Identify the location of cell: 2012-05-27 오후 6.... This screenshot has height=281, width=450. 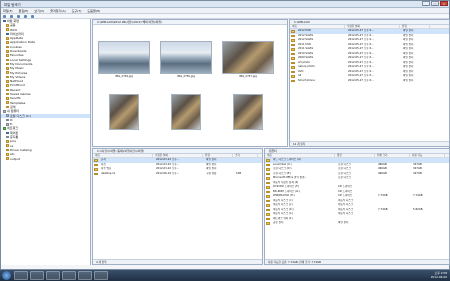
(361, 80).